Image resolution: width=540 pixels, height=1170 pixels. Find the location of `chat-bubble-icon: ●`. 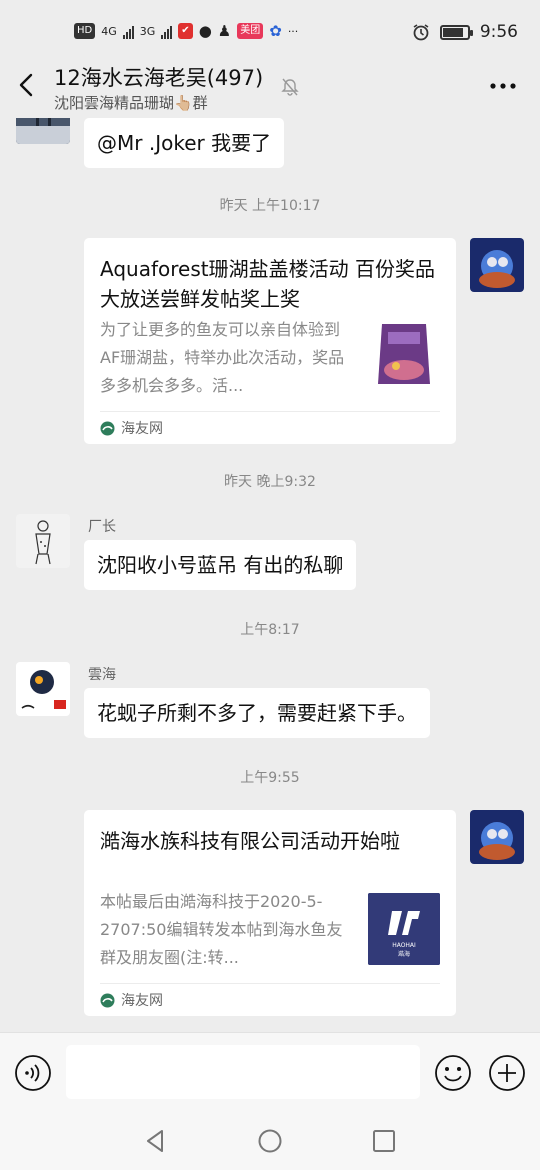

chat-bubble-icon: ● is located at coordinates (205, 31).